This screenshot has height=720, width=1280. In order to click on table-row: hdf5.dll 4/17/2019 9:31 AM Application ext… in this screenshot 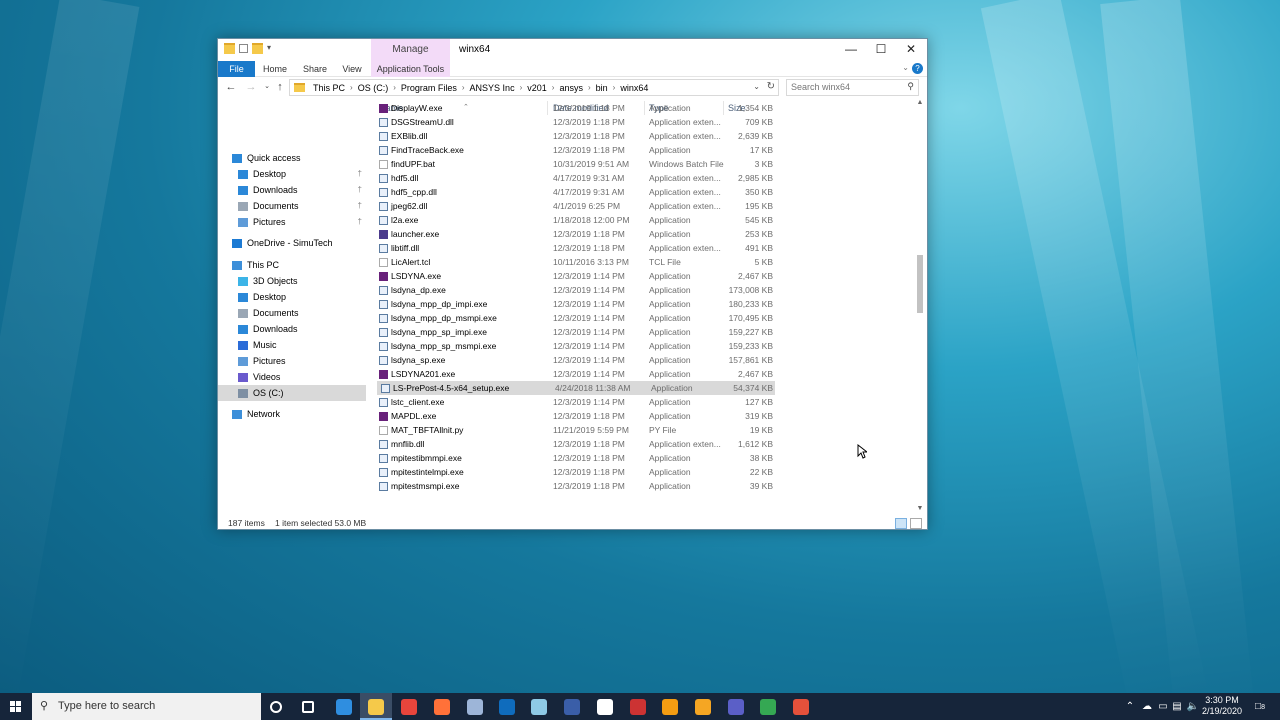, I will do `click(575, 178)`.